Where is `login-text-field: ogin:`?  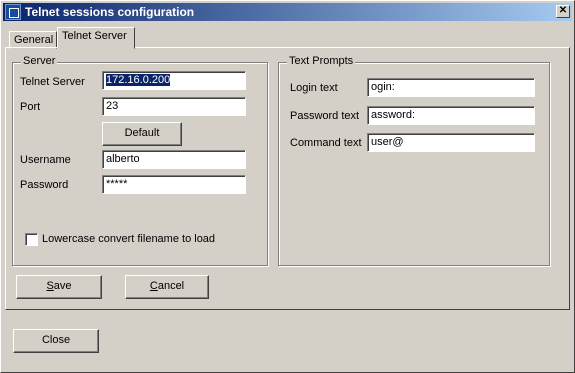 login-text-field: ogin: is located at coordinates (451, 87).